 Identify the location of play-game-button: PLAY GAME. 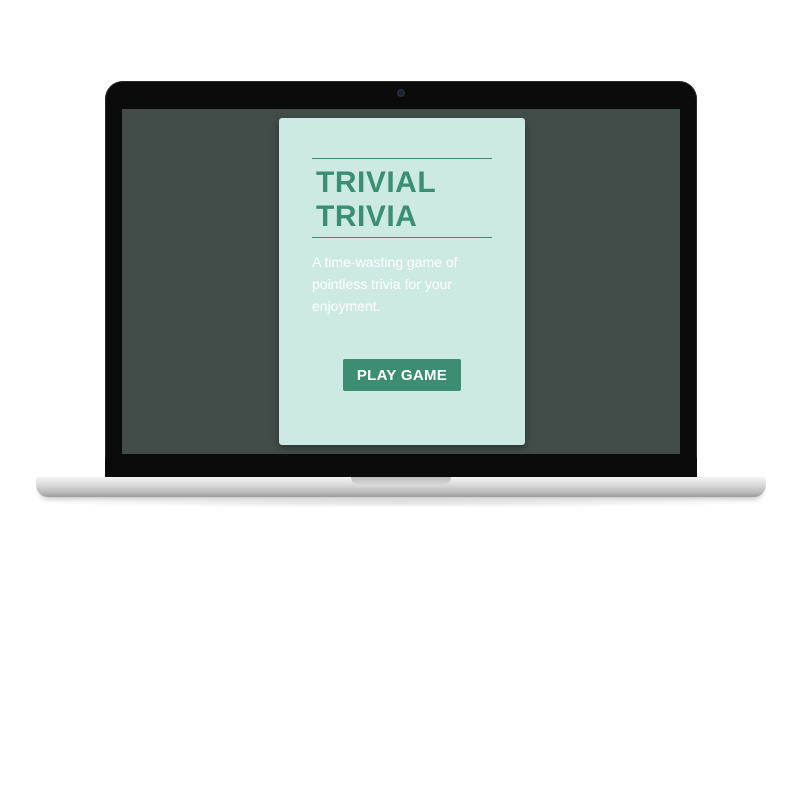
(402, 375).